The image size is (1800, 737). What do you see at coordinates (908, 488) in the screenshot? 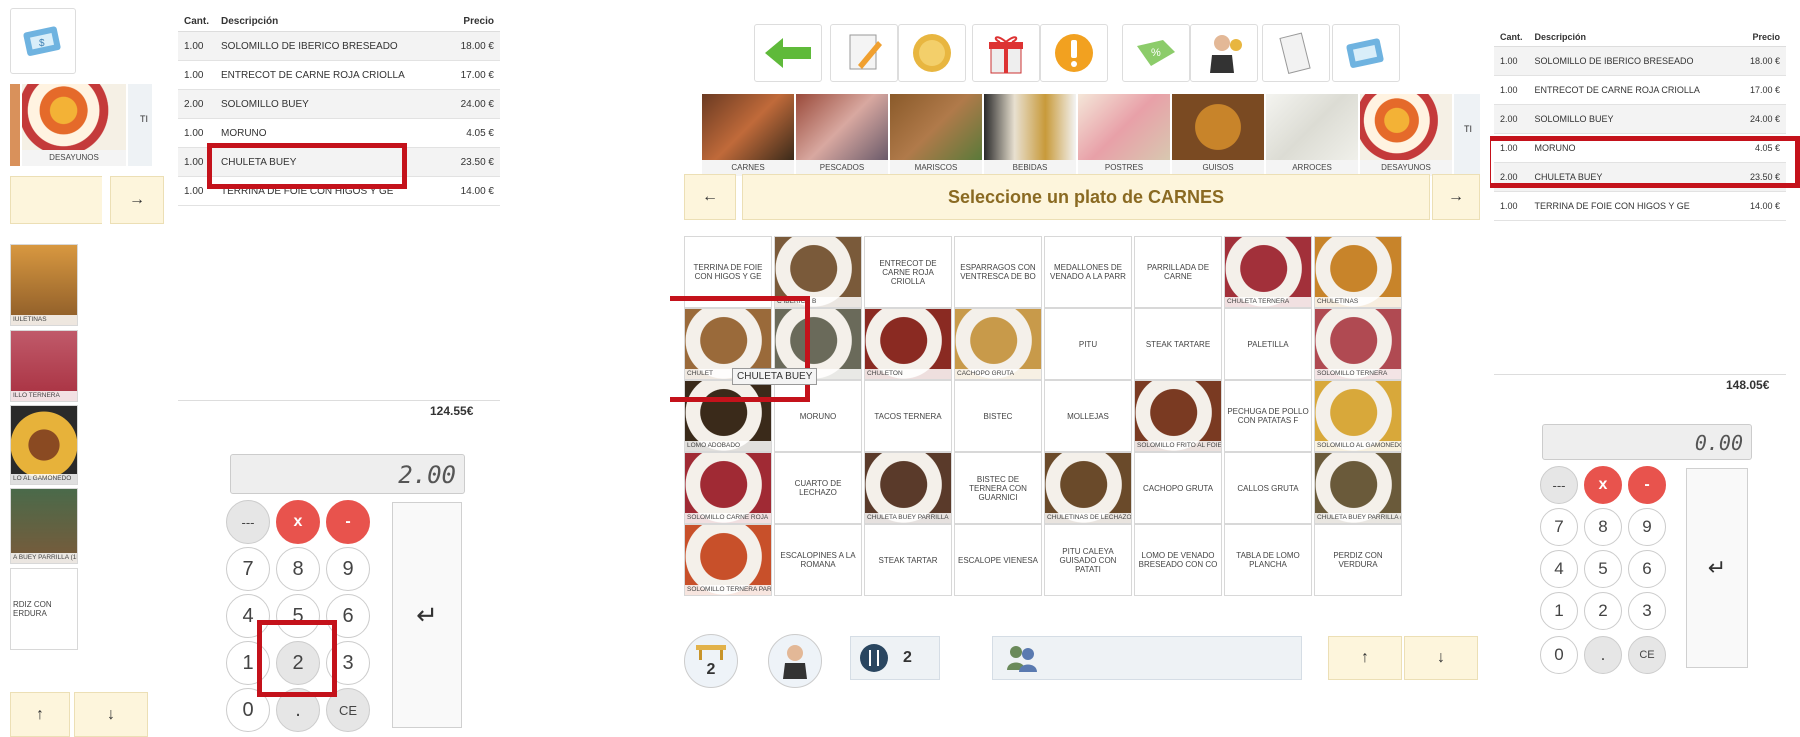
I see `dish-button: CHULETA BUEY PARRILLA` at bounding box center [908, 488].